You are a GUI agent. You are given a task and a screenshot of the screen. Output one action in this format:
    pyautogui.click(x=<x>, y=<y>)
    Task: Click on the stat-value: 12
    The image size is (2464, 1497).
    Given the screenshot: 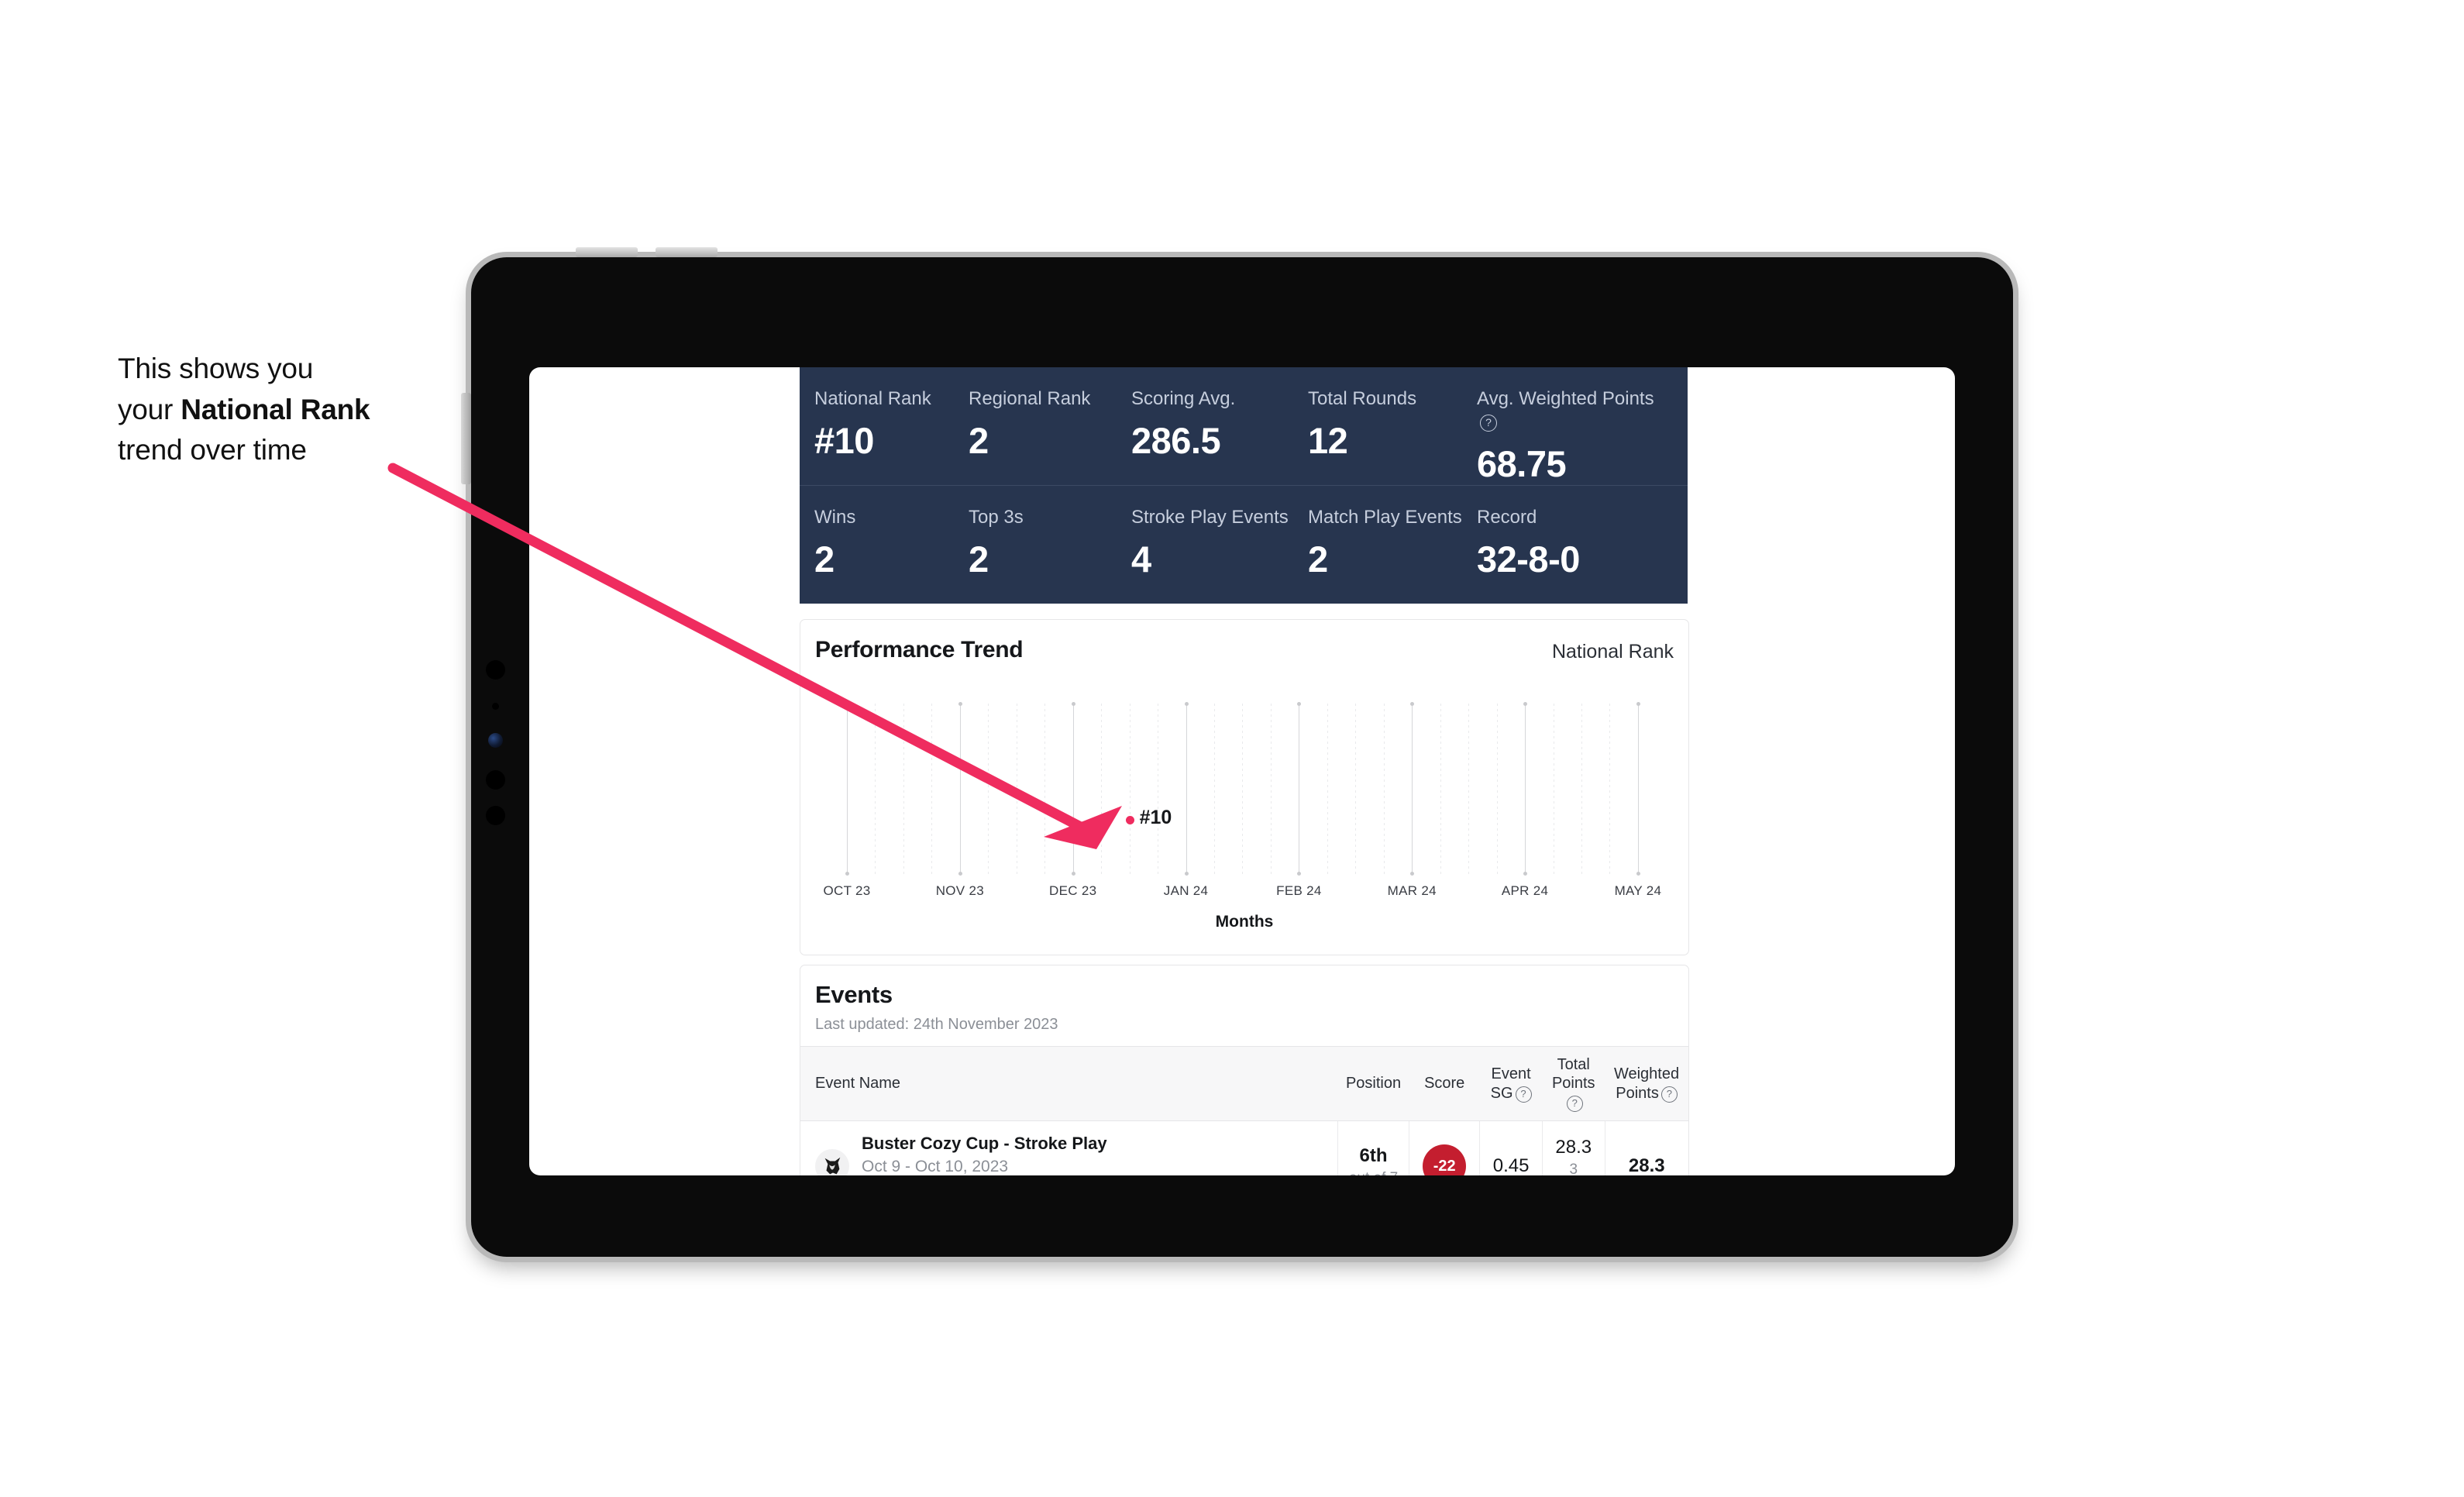 What is the action you would take?
    pyautogui.click(x=1328, y=441)
    